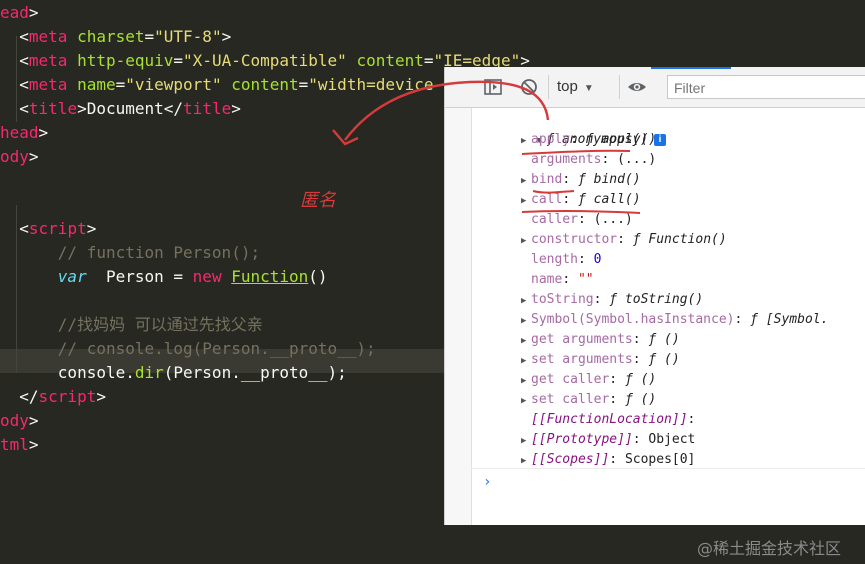  What do you see at coordinates (486, 147) in the screenshot?
I see `red-annotation-overlay` at bounding box center [486, 147].